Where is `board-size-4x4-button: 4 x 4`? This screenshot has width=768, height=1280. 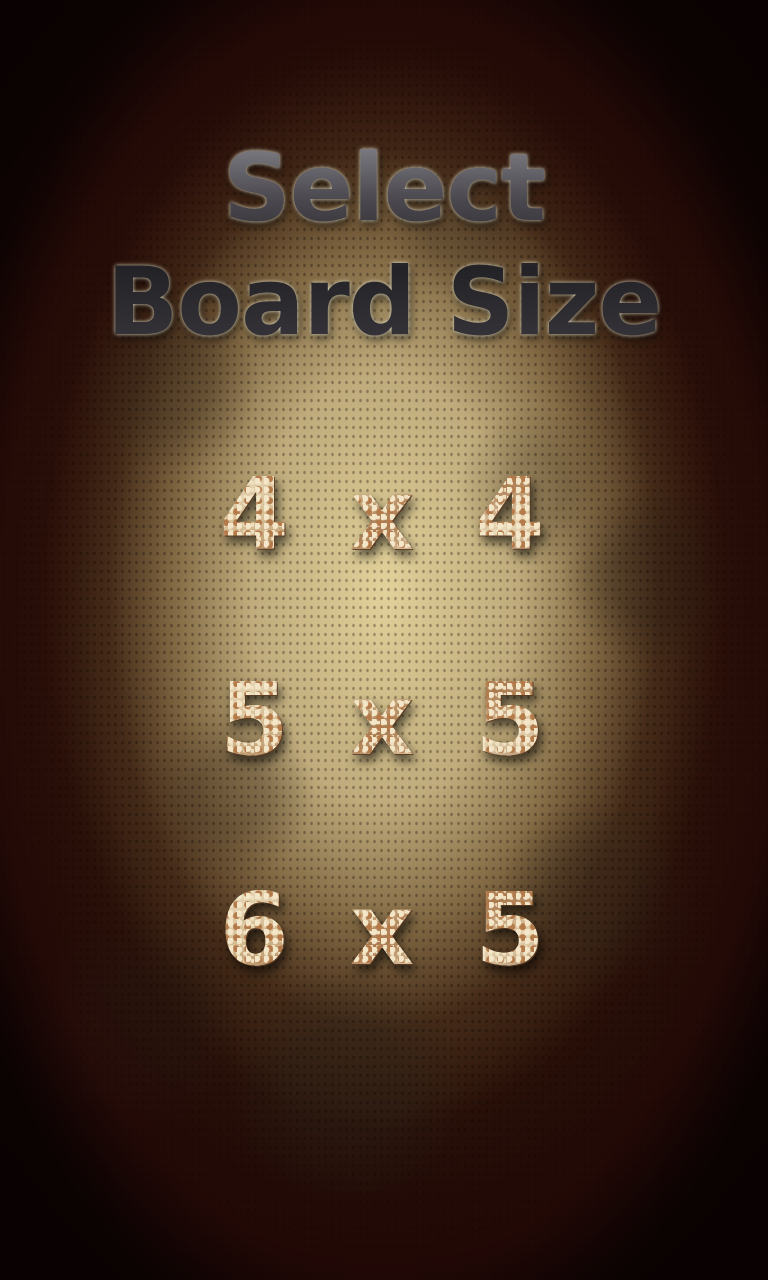 board-size-4x4-button: 4 x 4 is located at coordinates (384, 515).